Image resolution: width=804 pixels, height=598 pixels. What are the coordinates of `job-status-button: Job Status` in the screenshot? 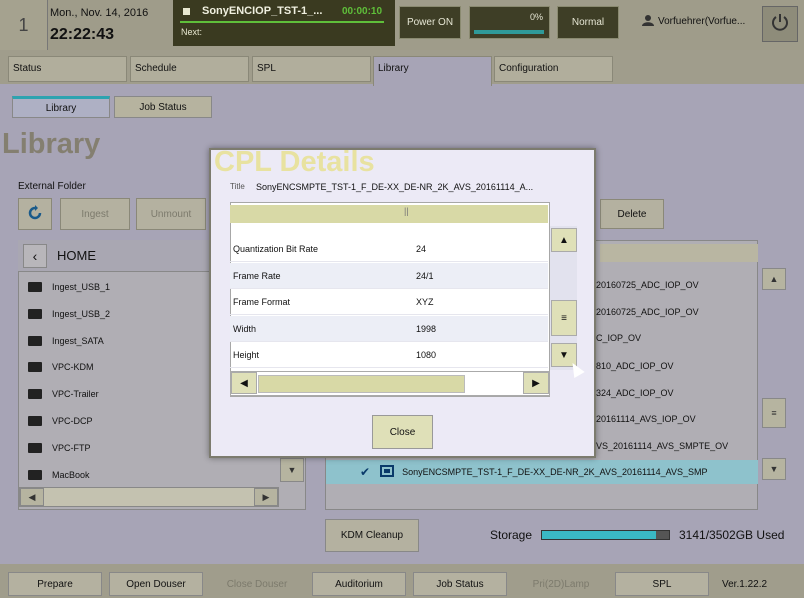 It's located at (460, 584).